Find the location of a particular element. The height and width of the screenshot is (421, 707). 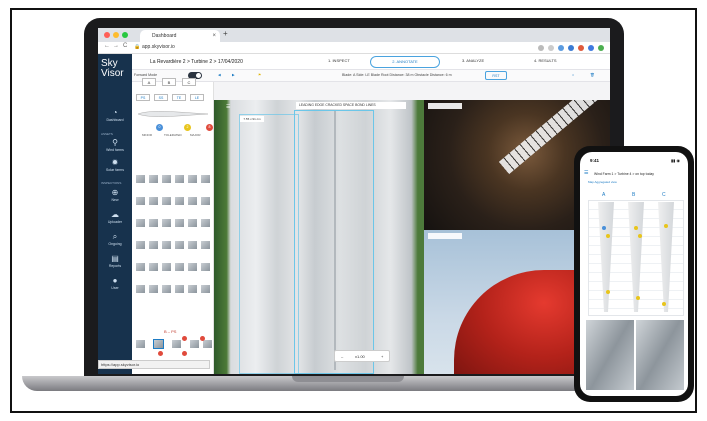

side-le-button: LE is located at coordinates (197, 97).